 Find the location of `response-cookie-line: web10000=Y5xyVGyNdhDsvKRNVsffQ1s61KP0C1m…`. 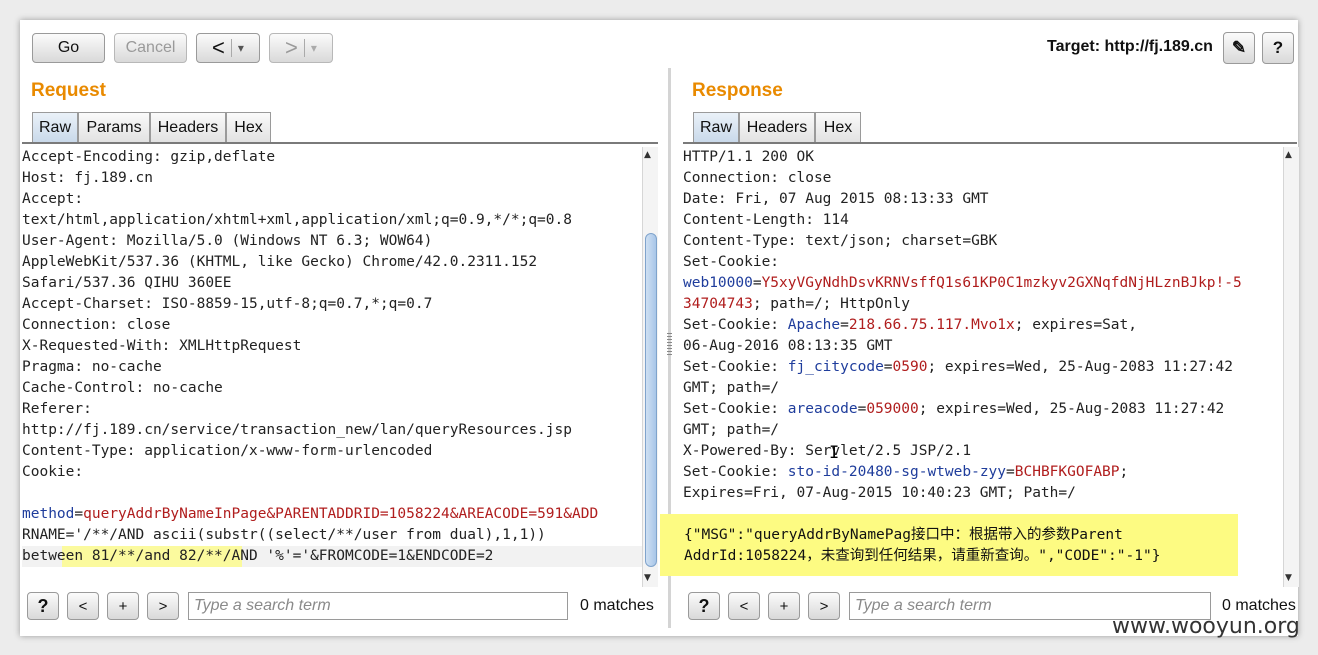

response-cookie-line: web10000=Y5xyVGyNdhDsvKRNVsffQ1s61KP0C1m… is located at coordinates (962, 283).